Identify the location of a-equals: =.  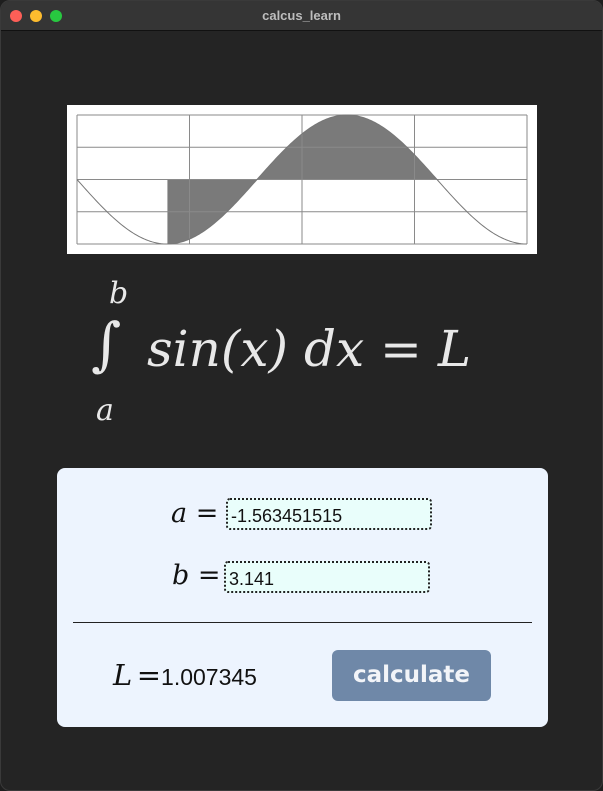
(207, 513).